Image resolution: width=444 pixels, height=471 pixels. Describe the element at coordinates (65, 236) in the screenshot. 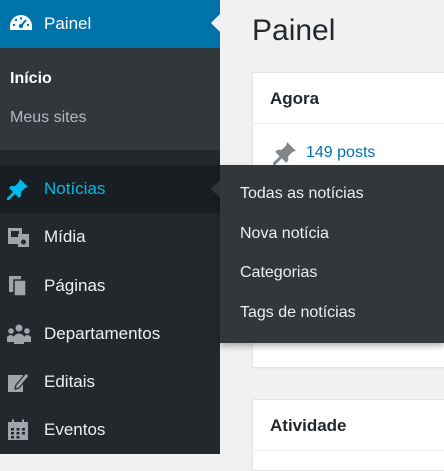

I see `menu-label-media: Mídia` at that location.